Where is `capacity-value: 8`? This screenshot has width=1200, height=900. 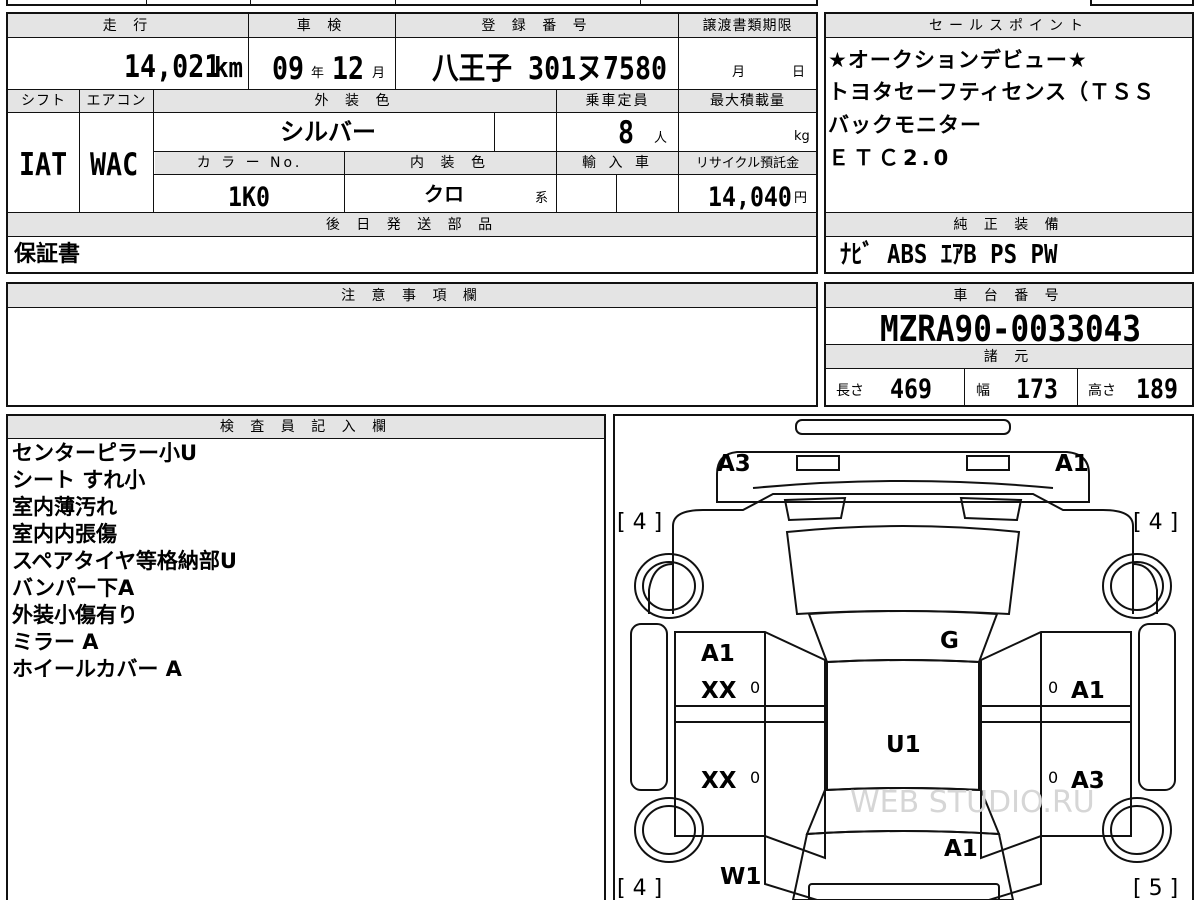
capacity-value: 8 is located at coordinates (626, 133).